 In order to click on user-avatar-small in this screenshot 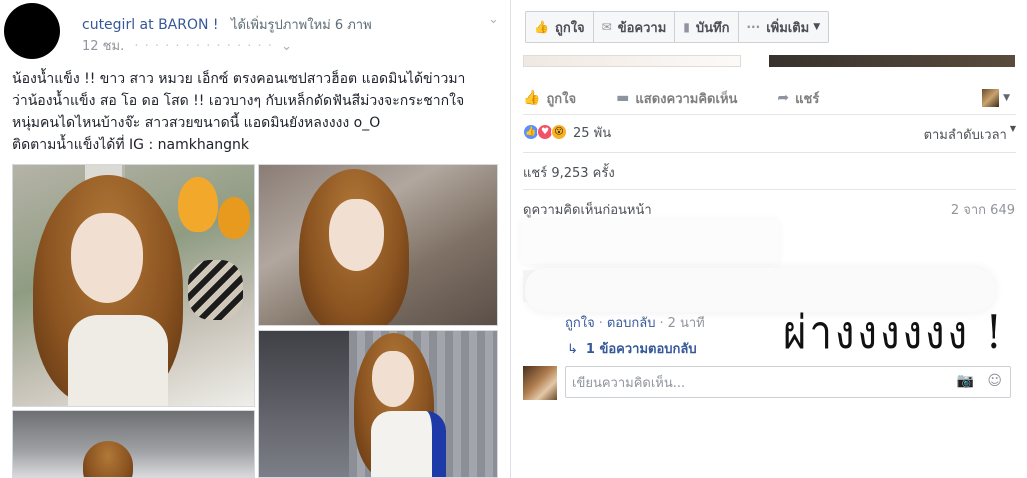, I will do `click(991, 98)`.